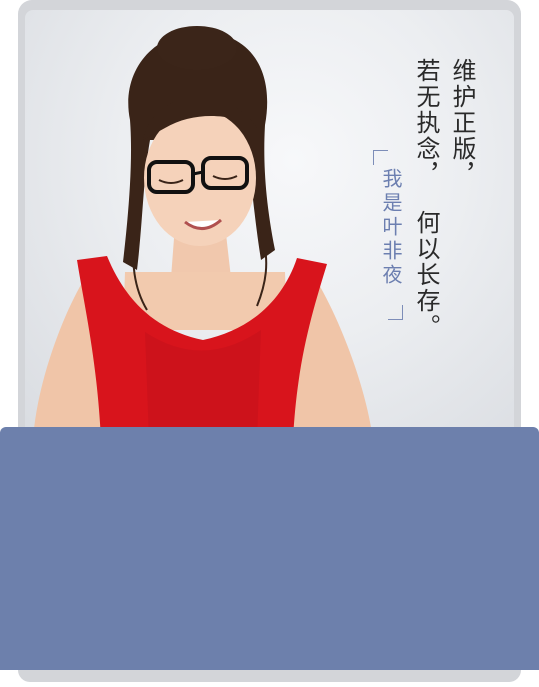 This screenshot has height=687, width=539. I want to click on bracket-close-icon, so click(395, 312).